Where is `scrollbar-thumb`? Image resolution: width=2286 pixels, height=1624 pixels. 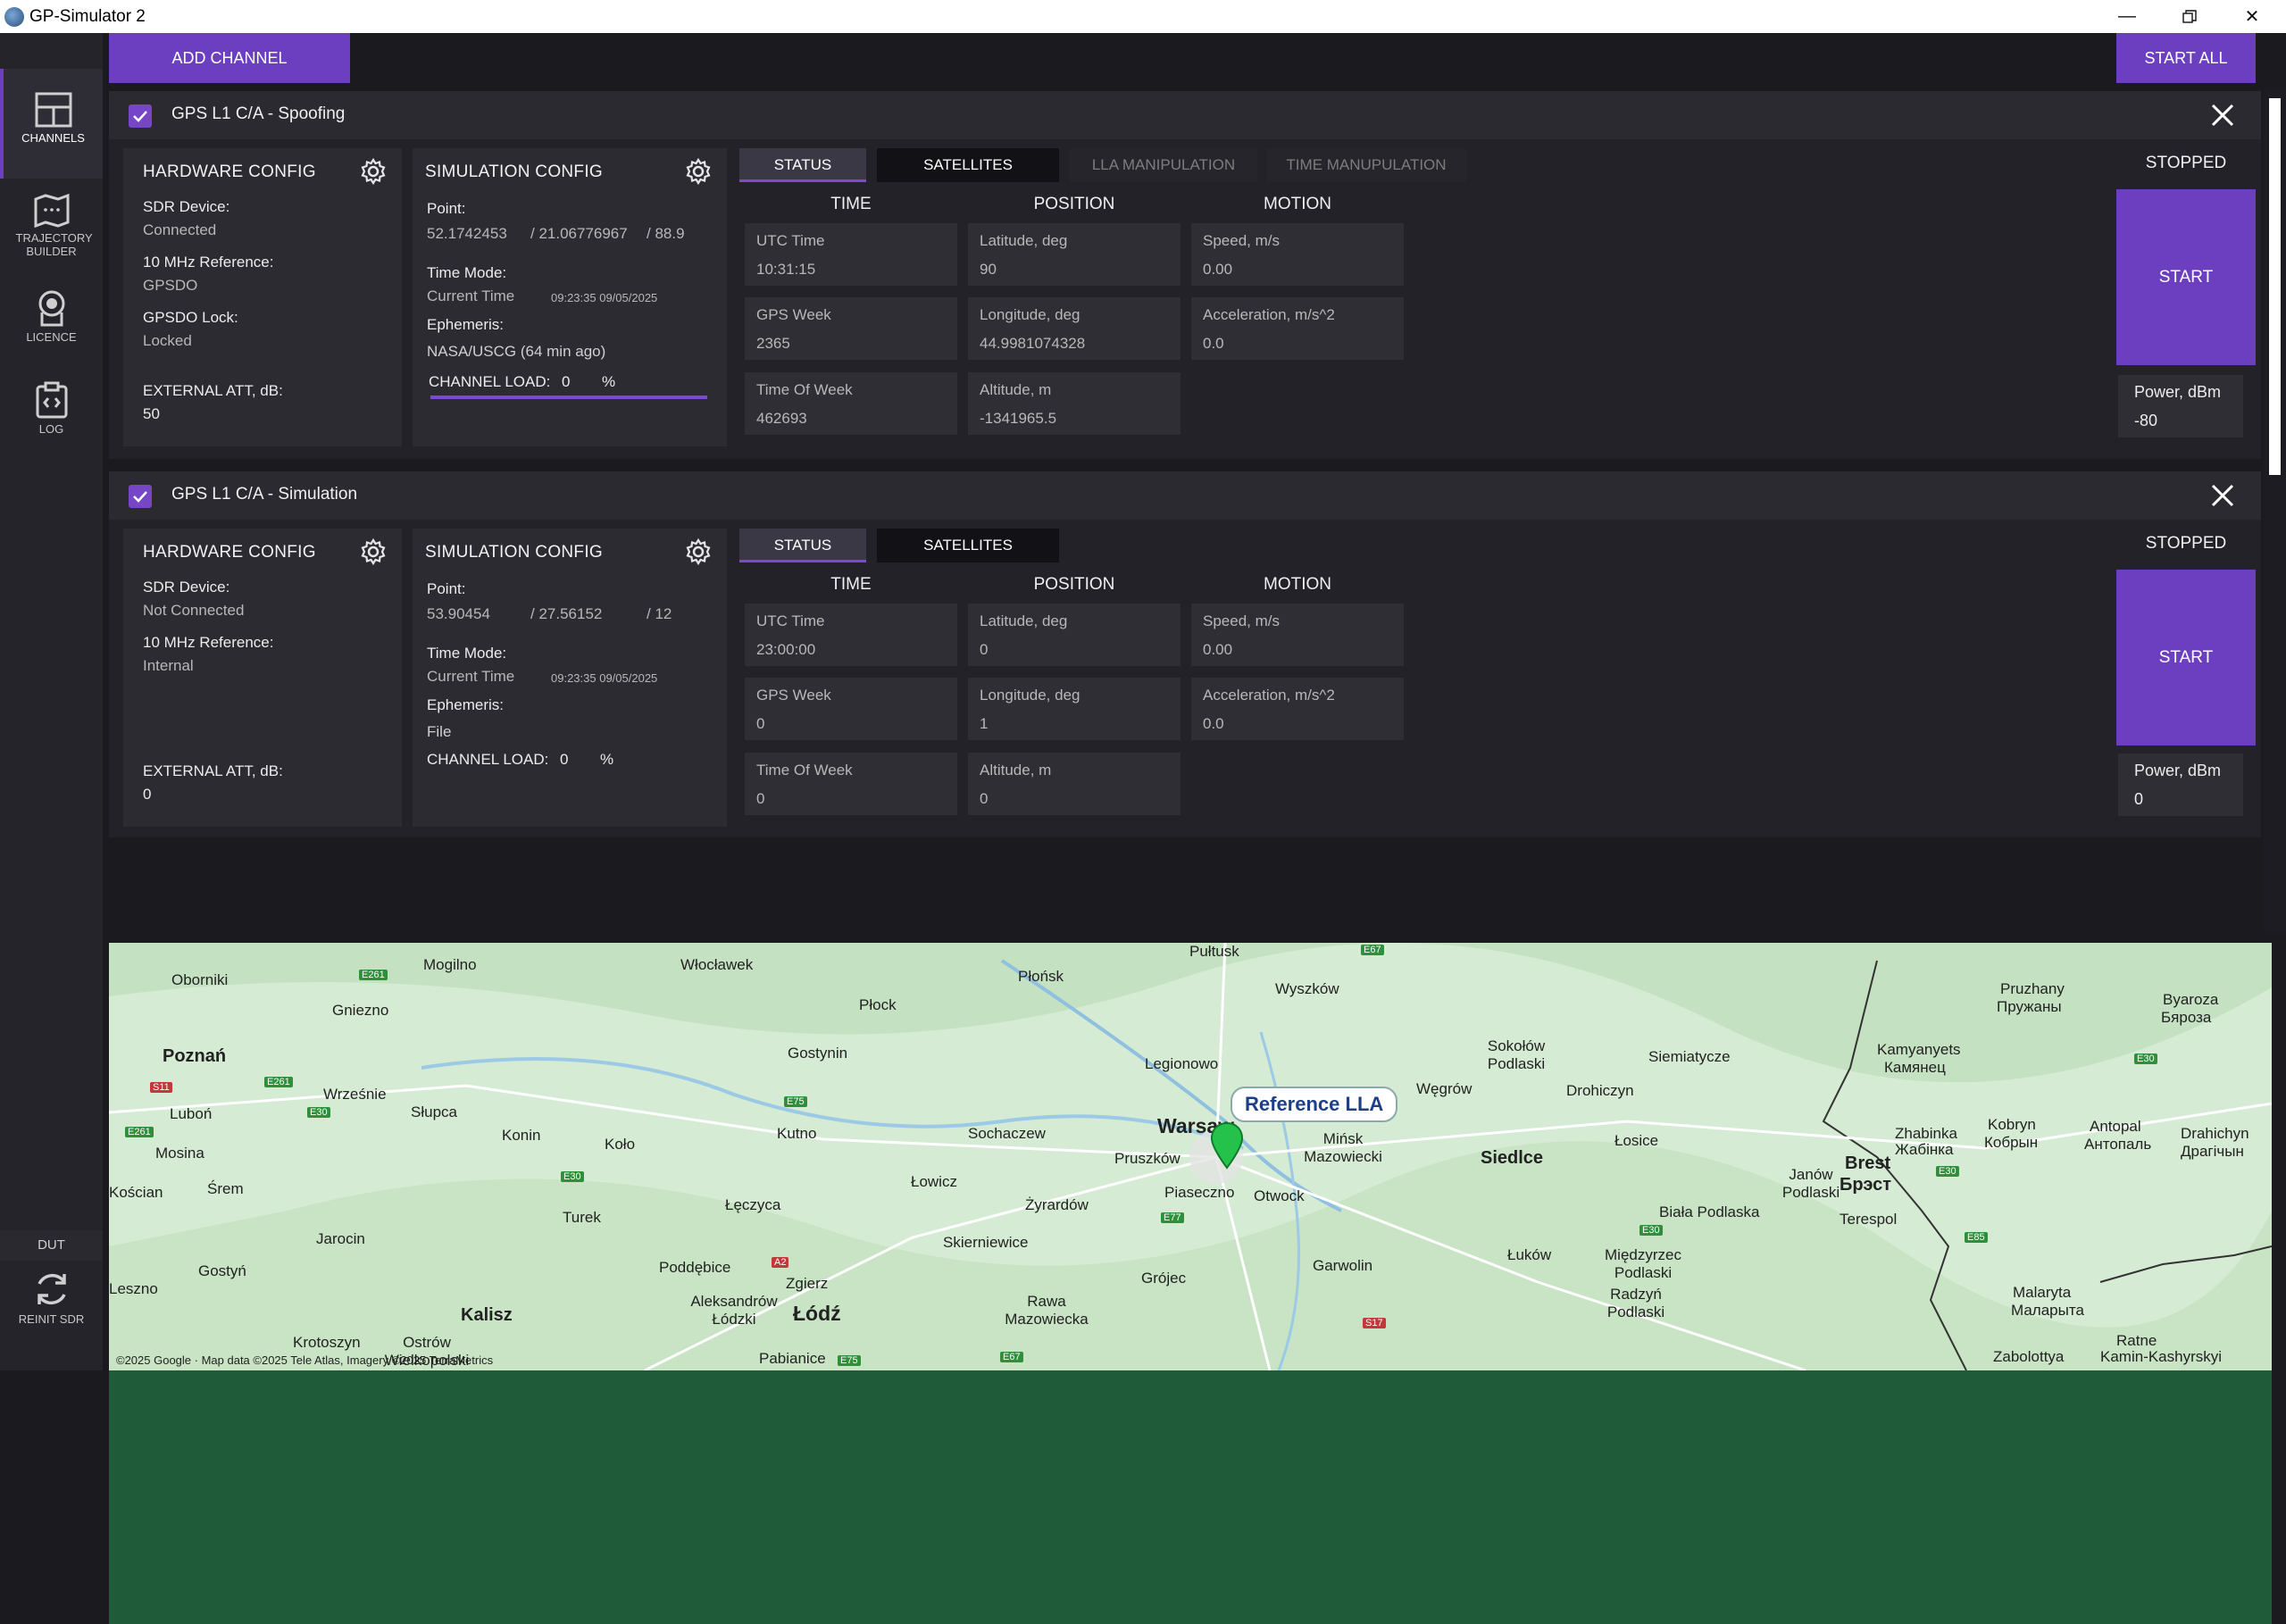 scrollbar-thumb is located at coordinates (2275, 286).